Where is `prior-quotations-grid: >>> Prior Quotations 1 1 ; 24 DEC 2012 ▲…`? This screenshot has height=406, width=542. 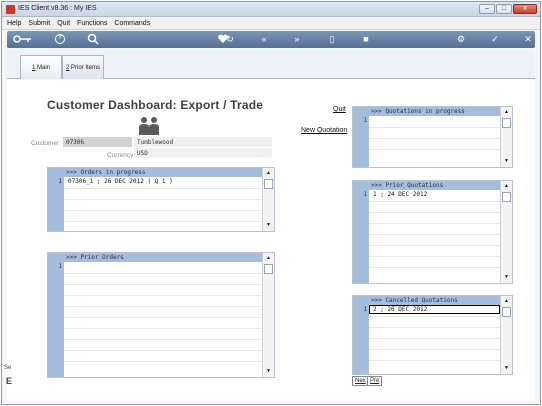 prior-quotations-grid: >>> Prior Quotations 1 1 ; 24 DEC 2012 ▲… is located at coordinates (432, 232).